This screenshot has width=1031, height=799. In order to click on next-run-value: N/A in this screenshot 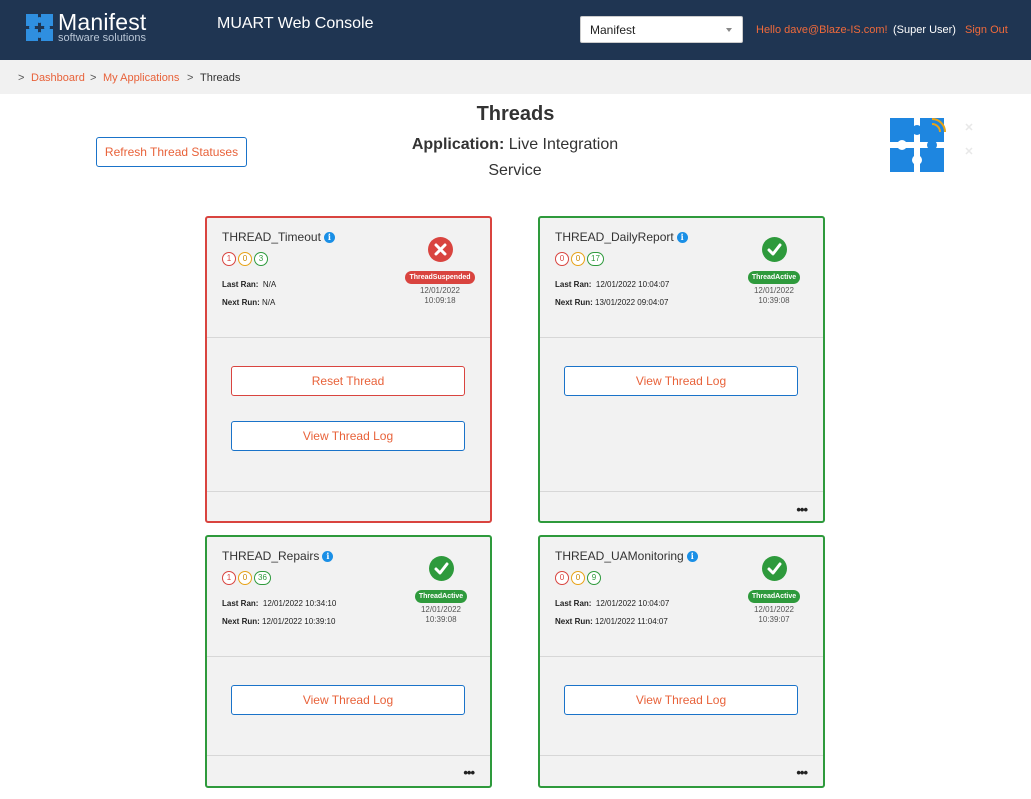, I will do `click(269, 302)`.